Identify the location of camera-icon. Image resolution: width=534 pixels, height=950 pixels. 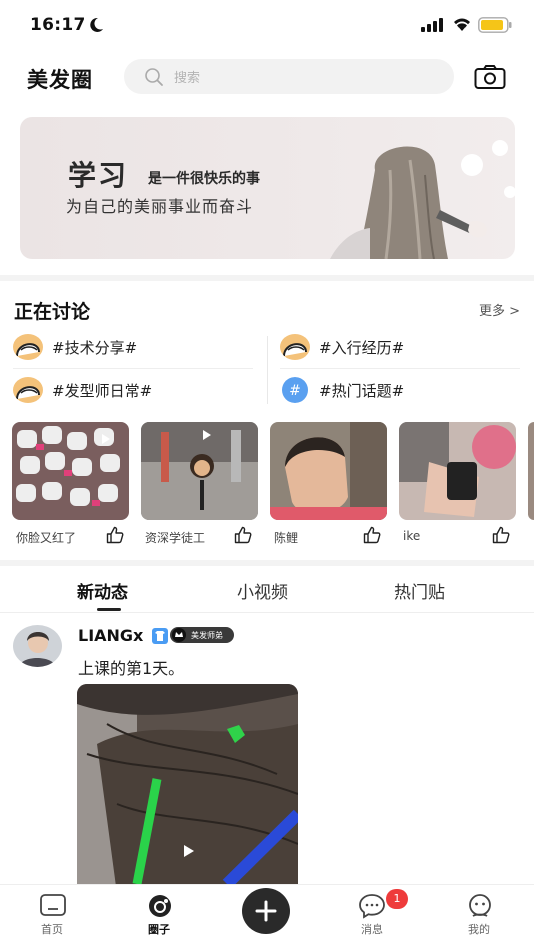
(490, 77).